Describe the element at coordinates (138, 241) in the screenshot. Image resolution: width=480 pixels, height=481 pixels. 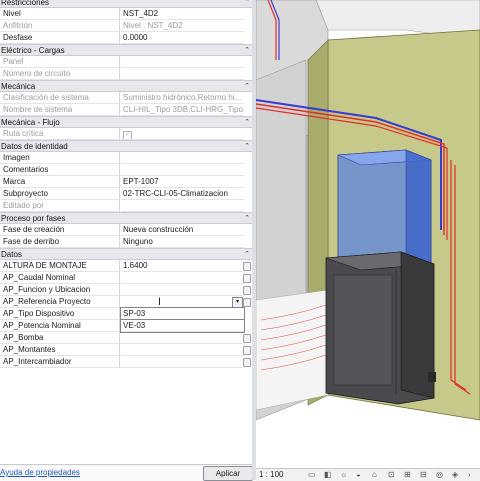
I see `property-value-text: Ninguno` at that location.